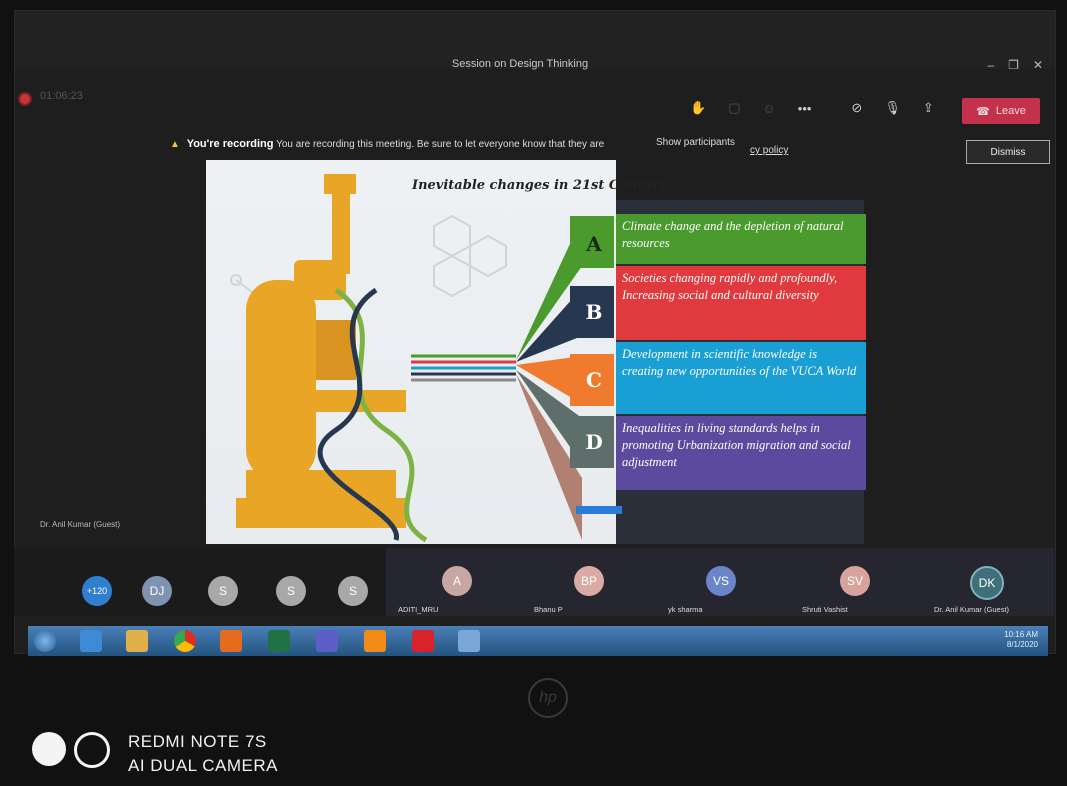 This screenshot has height=786, width=1067. I want to click on participant-avatar: BP, so click(589, 581).